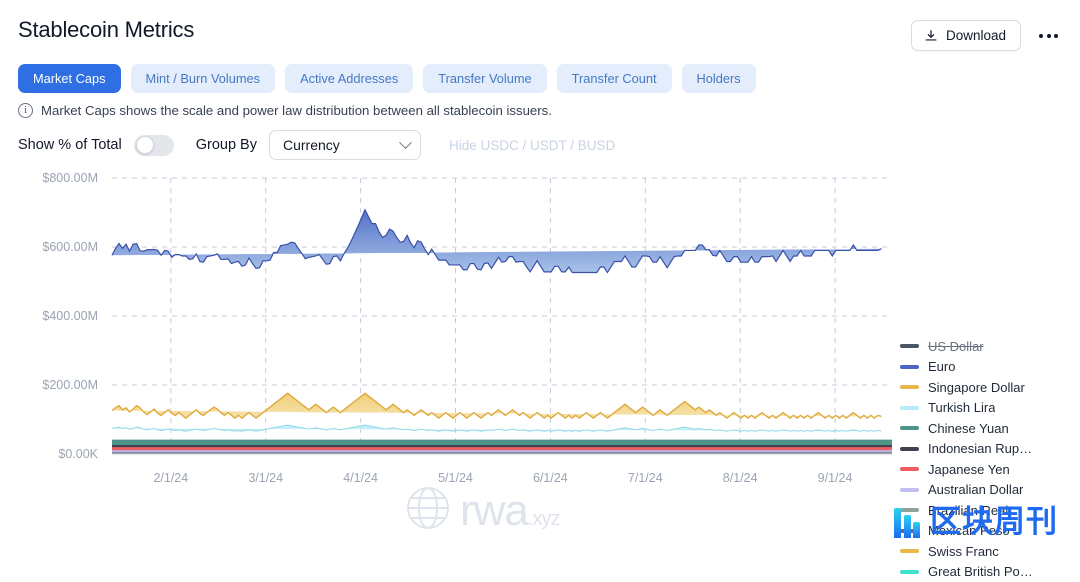 This screenshot has width=1080, height=582. What do you see at coordinates (70, 316) in the screenshot?
I see `svg-text: $400.00M` at bounding box center [70, 316].